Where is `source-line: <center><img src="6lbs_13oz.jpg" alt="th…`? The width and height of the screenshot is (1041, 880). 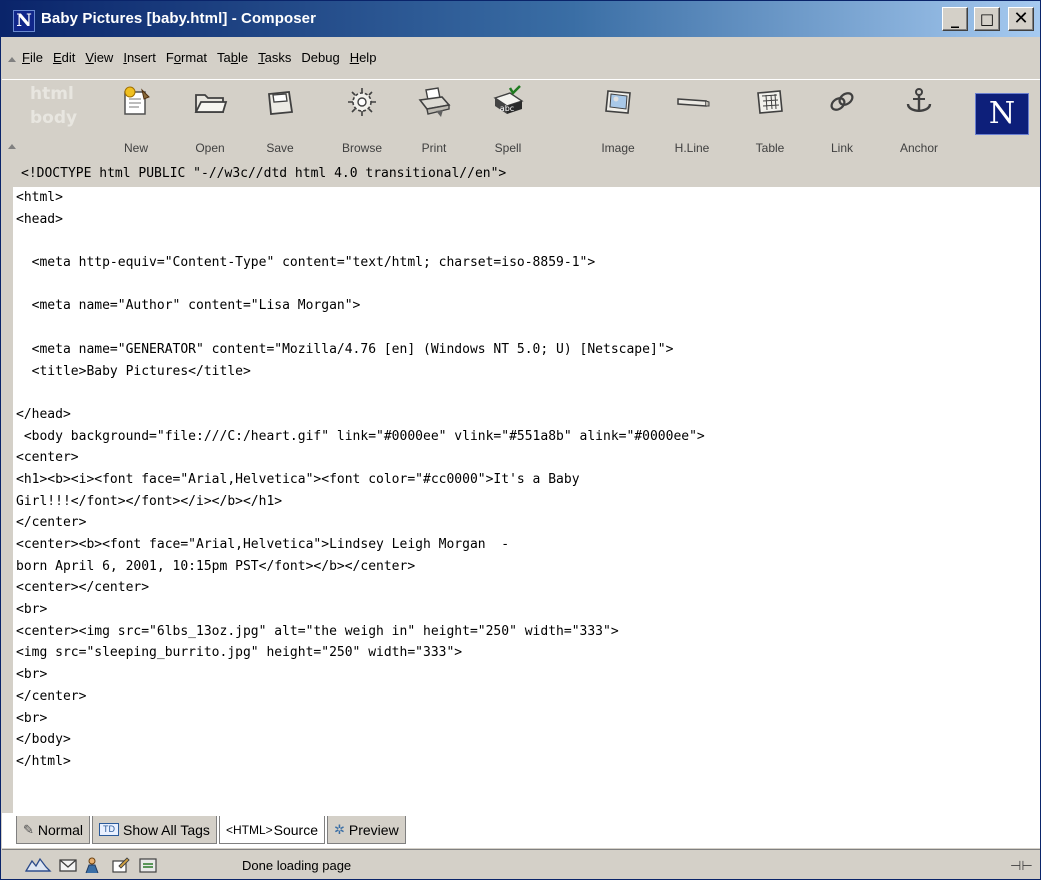
source-line: <center><img src="6lbs_13oz.jpg" alt="th… is located at coordinates (528, 632).